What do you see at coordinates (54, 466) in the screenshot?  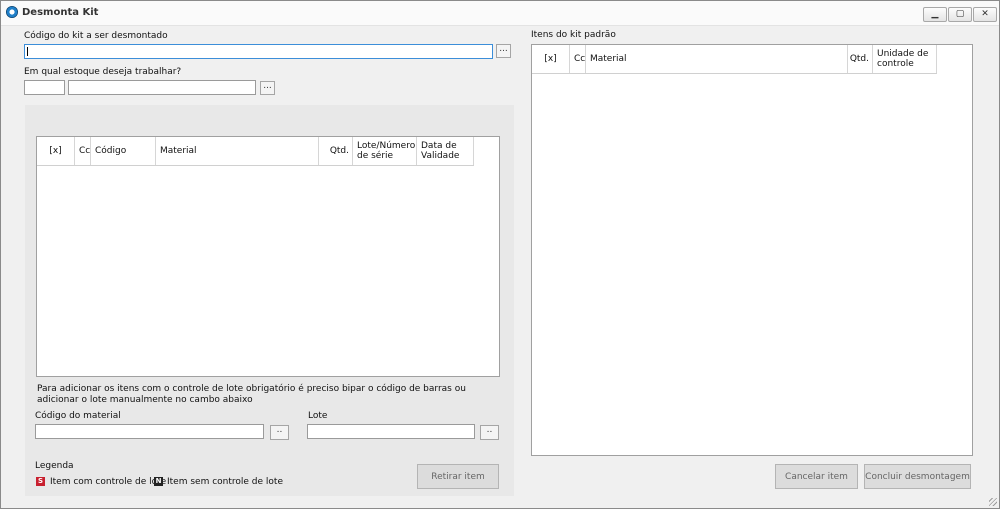 I see `legend-title: Legenda` at bounding box center [54, 466].